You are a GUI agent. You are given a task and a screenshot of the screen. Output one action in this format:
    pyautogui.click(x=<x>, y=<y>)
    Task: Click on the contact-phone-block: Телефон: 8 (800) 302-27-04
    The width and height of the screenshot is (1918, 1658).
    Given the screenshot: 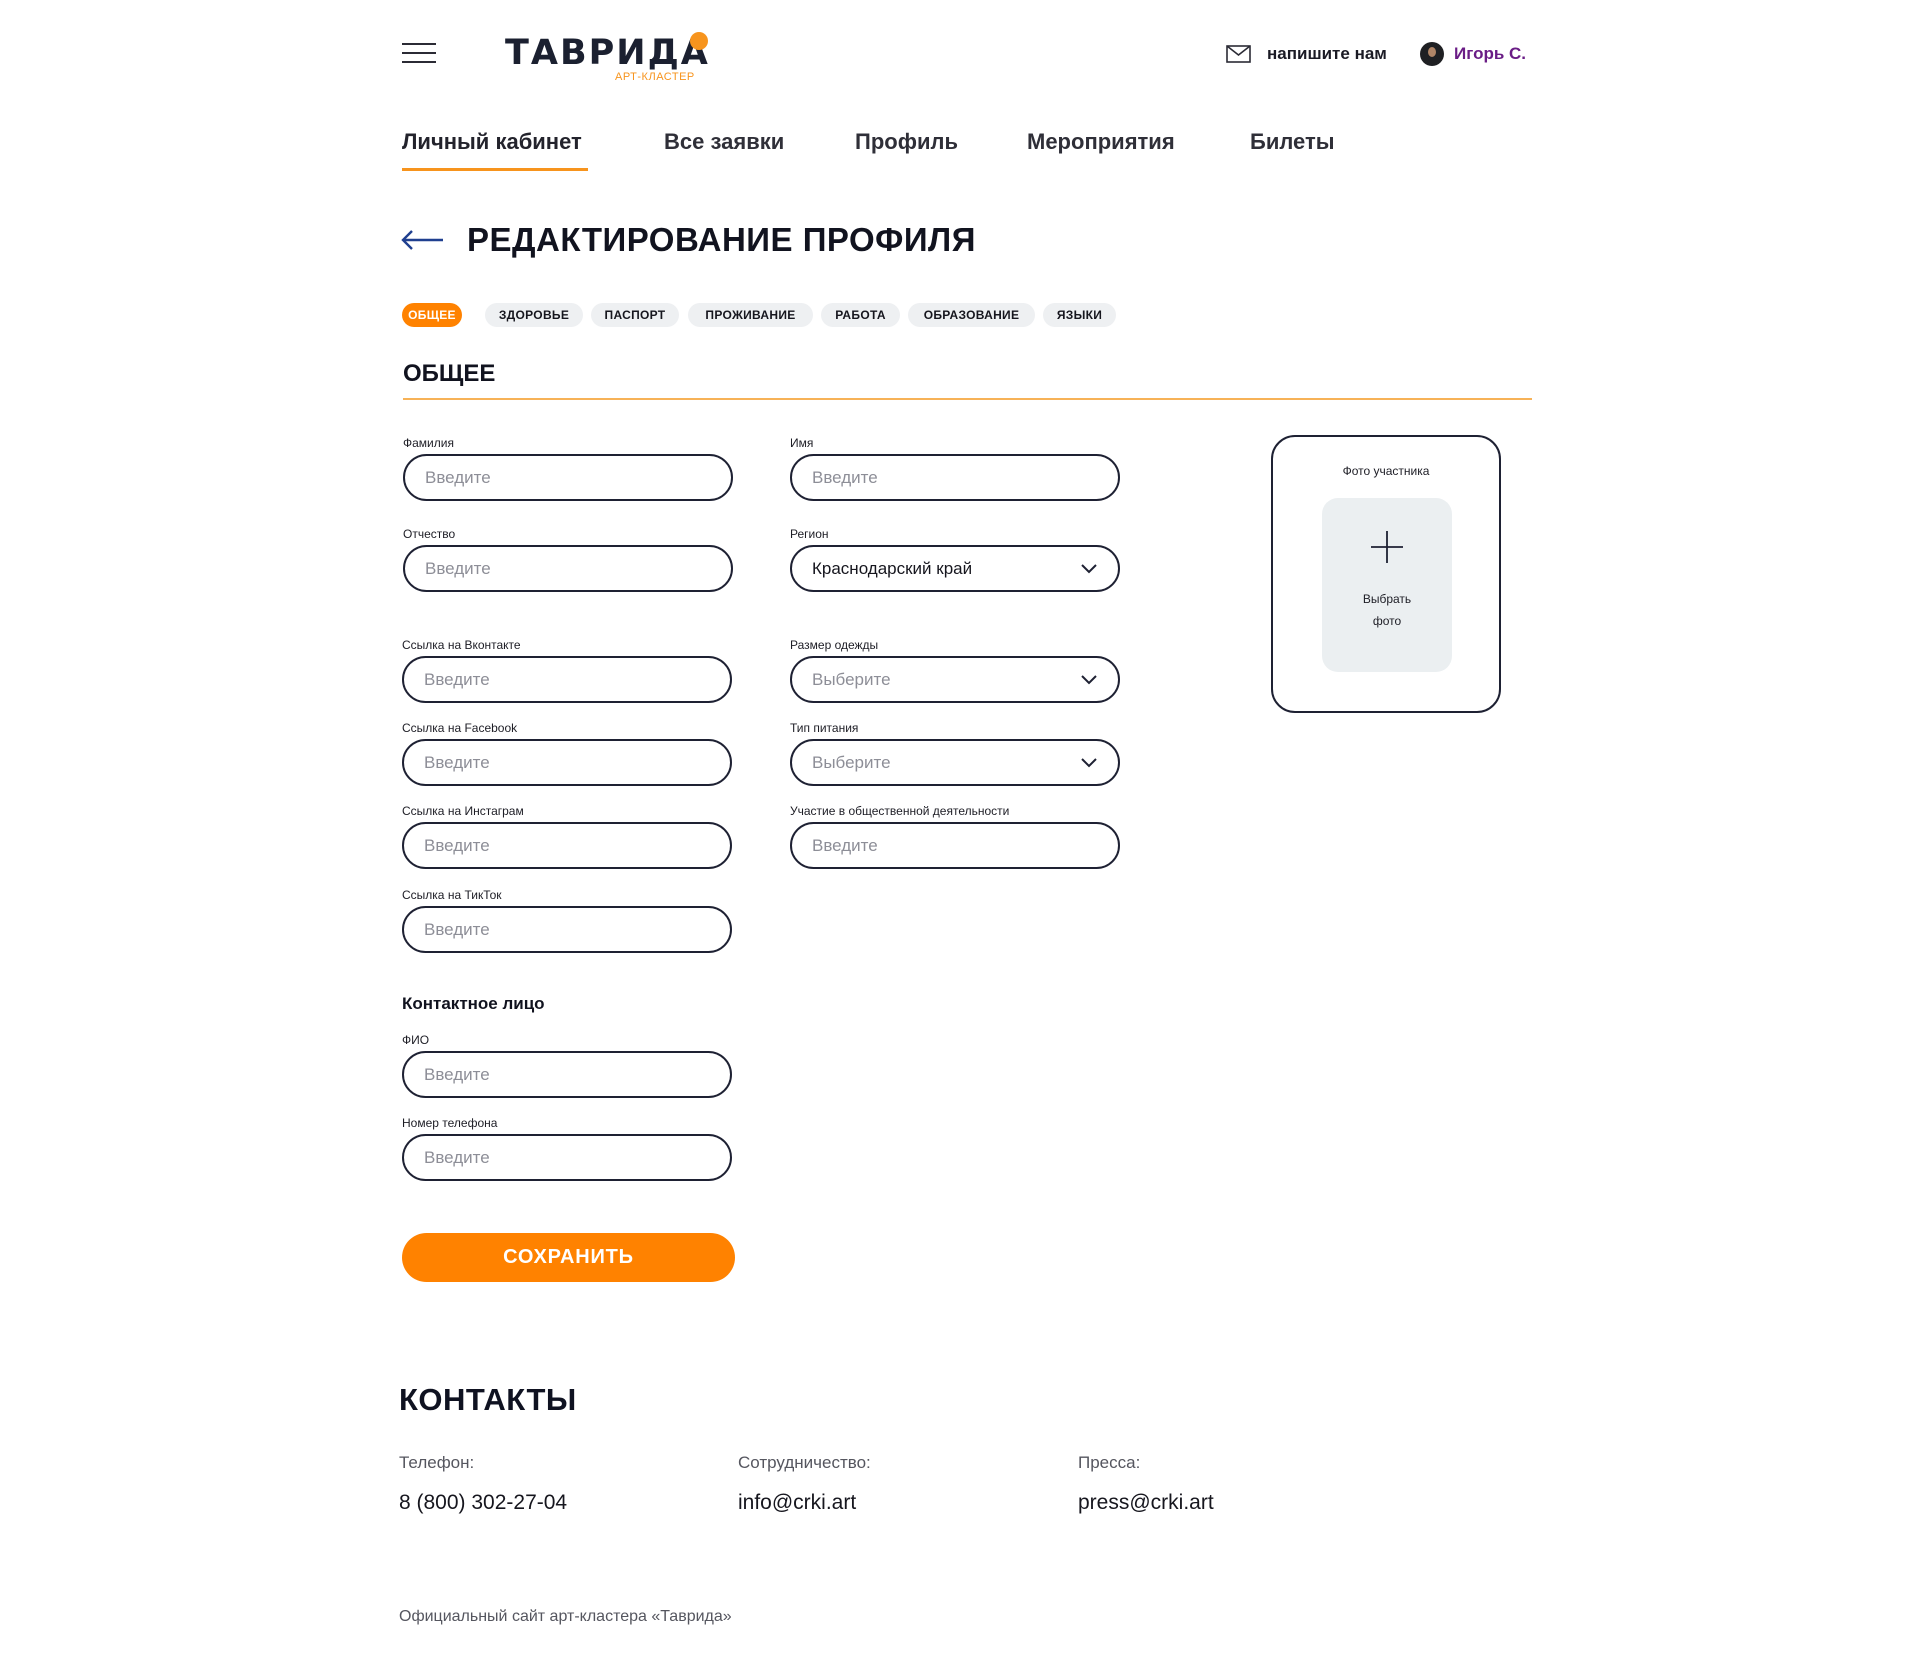 What is the action you would take?
    pyautogui.click(x=483, y=1484)
    